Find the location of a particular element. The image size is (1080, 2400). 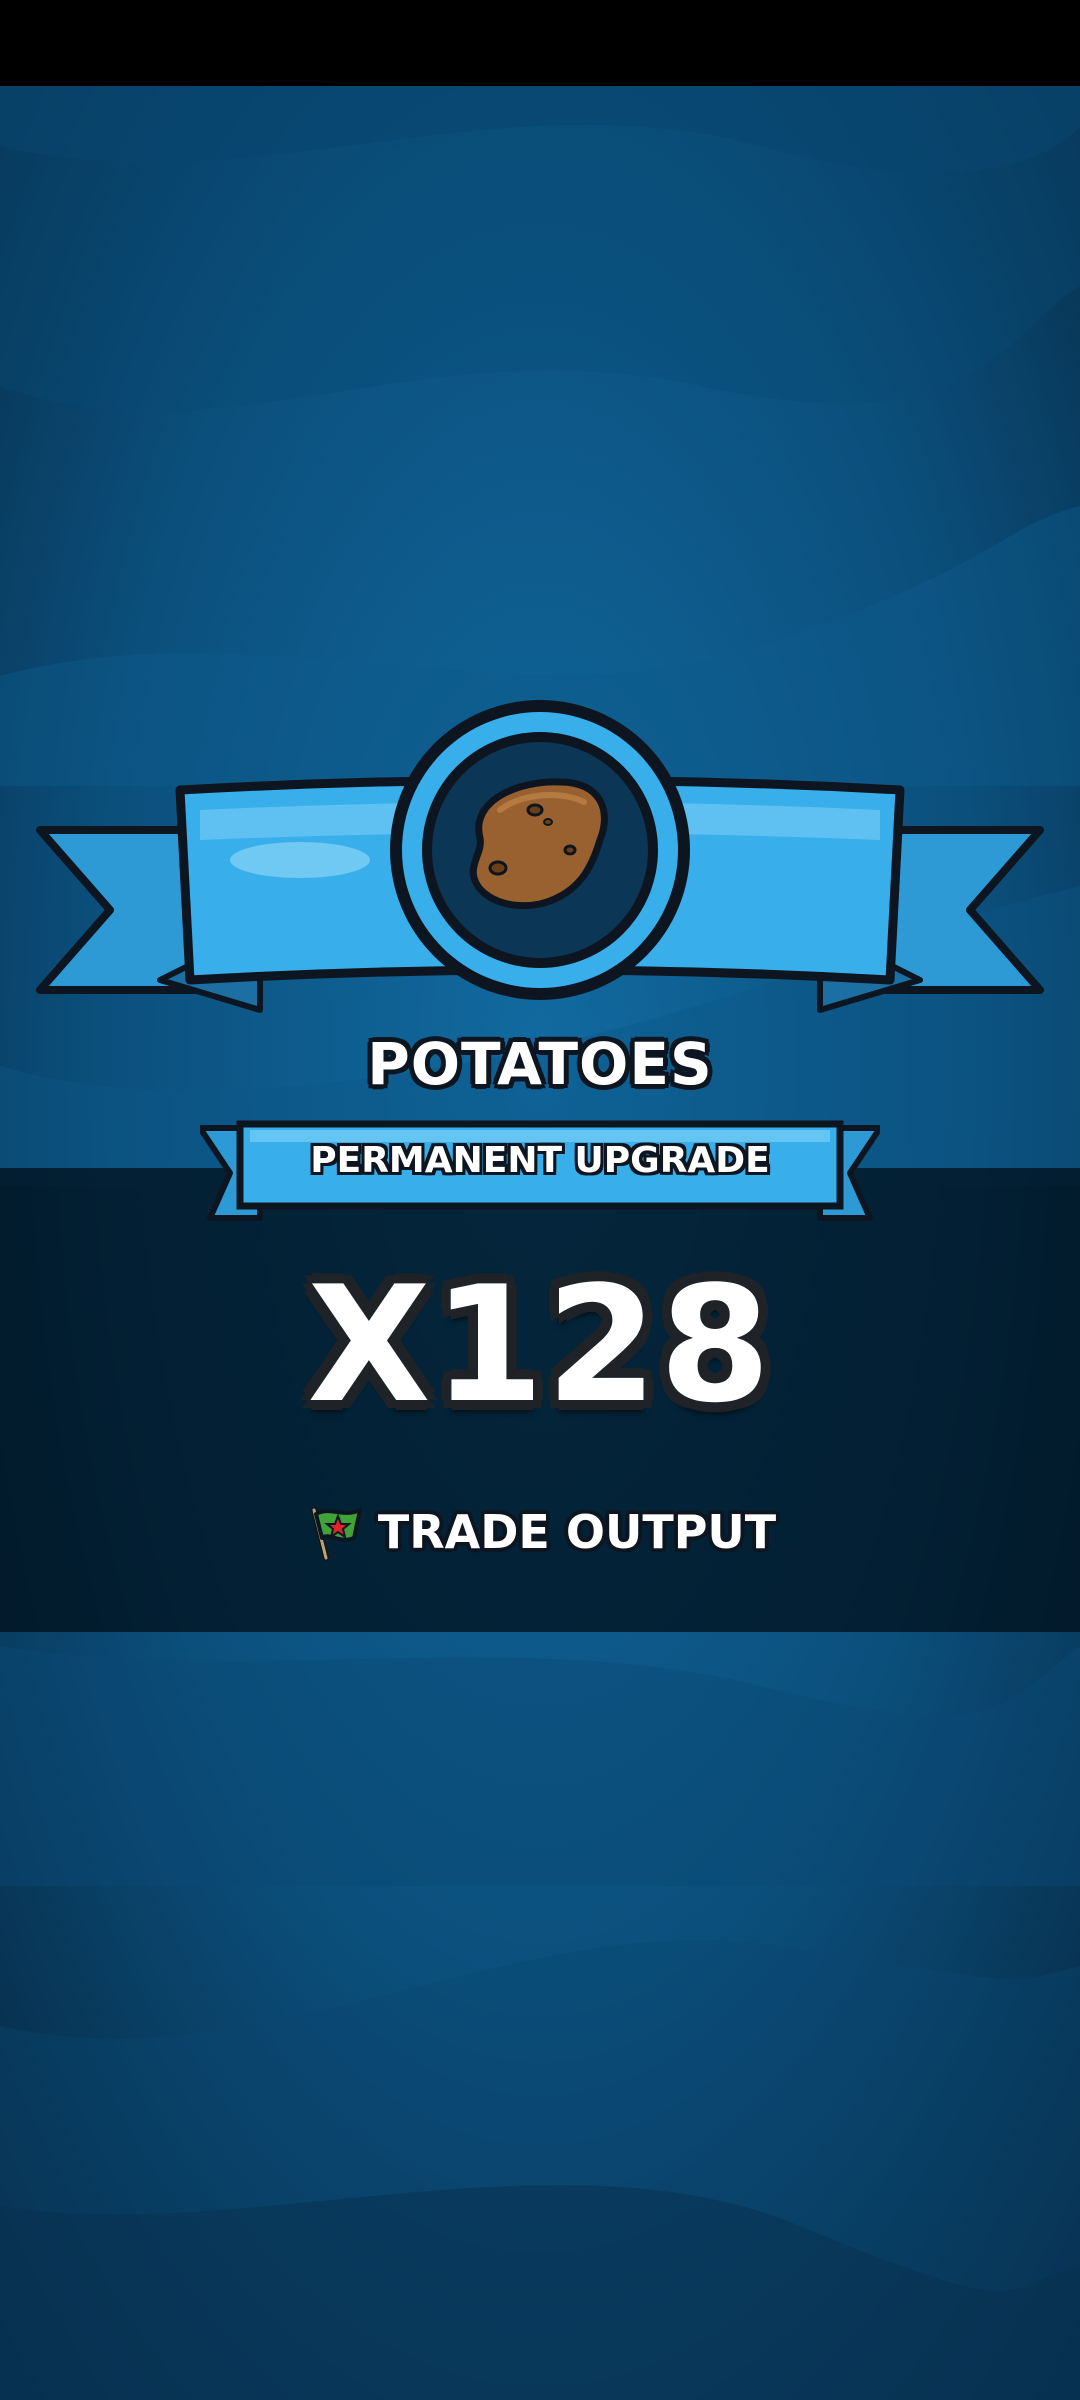

status-bar is located at coordinates (540, 43).